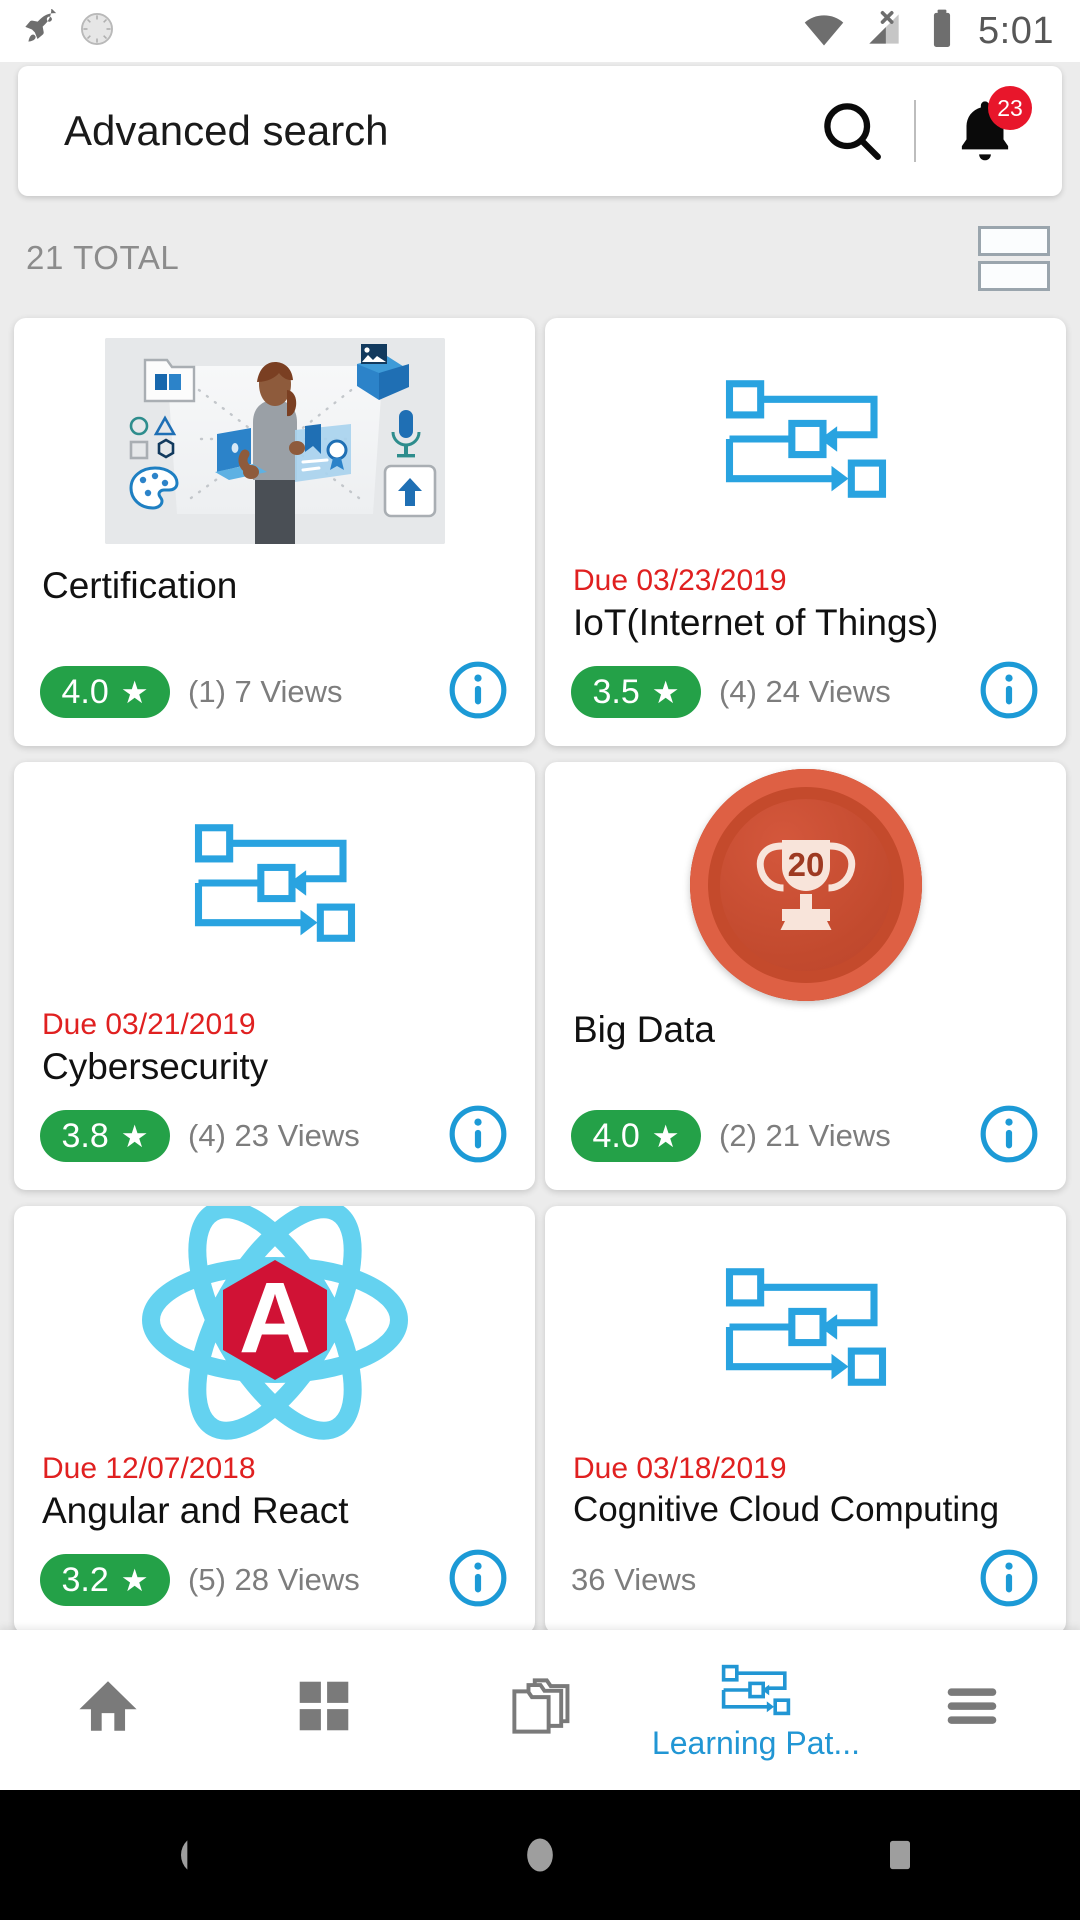 This screenshot has width=1080, height=1920. What do you see at coordinates (786, 1509) in the screenshot?
I see `card-title: Cognitive Cloud Computing` at bounding box center [786, 1509].